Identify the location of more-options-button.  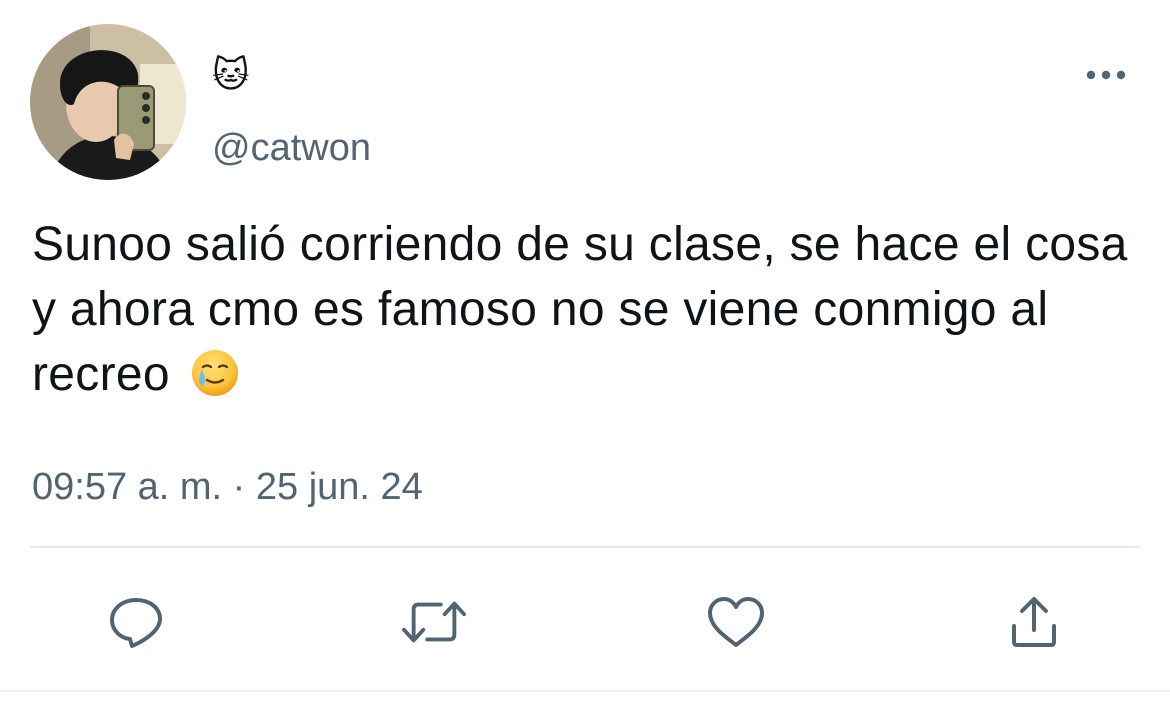
(1106, 75).